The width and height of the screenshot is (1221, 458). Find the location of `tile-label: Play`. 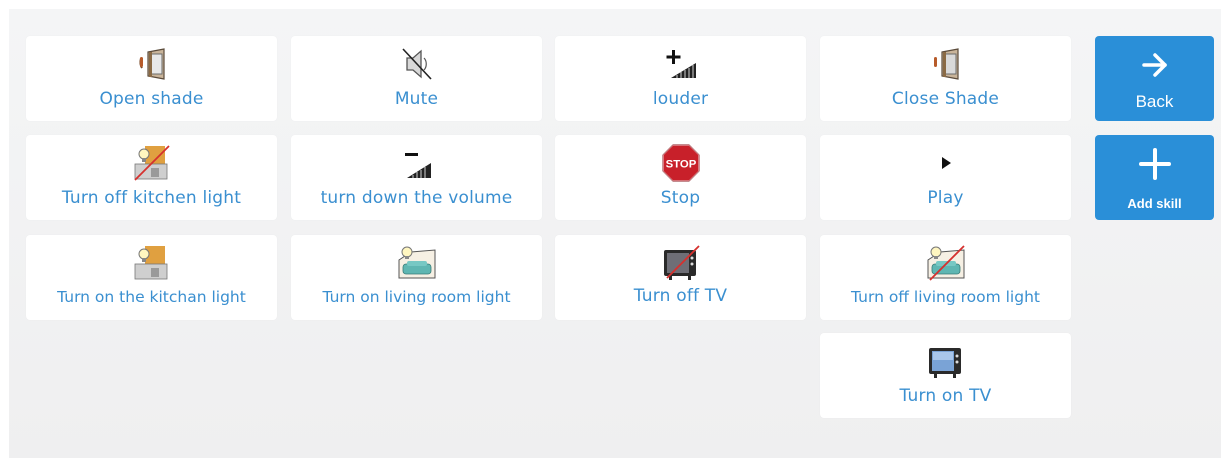

tile-label: Play is located at coordinates (945, 198).